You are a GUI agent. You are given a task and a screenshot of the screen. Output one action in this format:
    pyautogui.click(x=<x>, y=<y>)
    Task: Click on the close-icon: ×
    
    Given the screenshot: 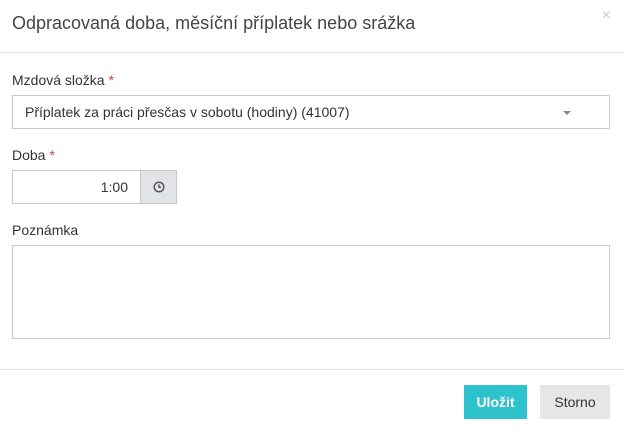 What is the action you would take?
    pyautogui.click(x=606, y=16)
    